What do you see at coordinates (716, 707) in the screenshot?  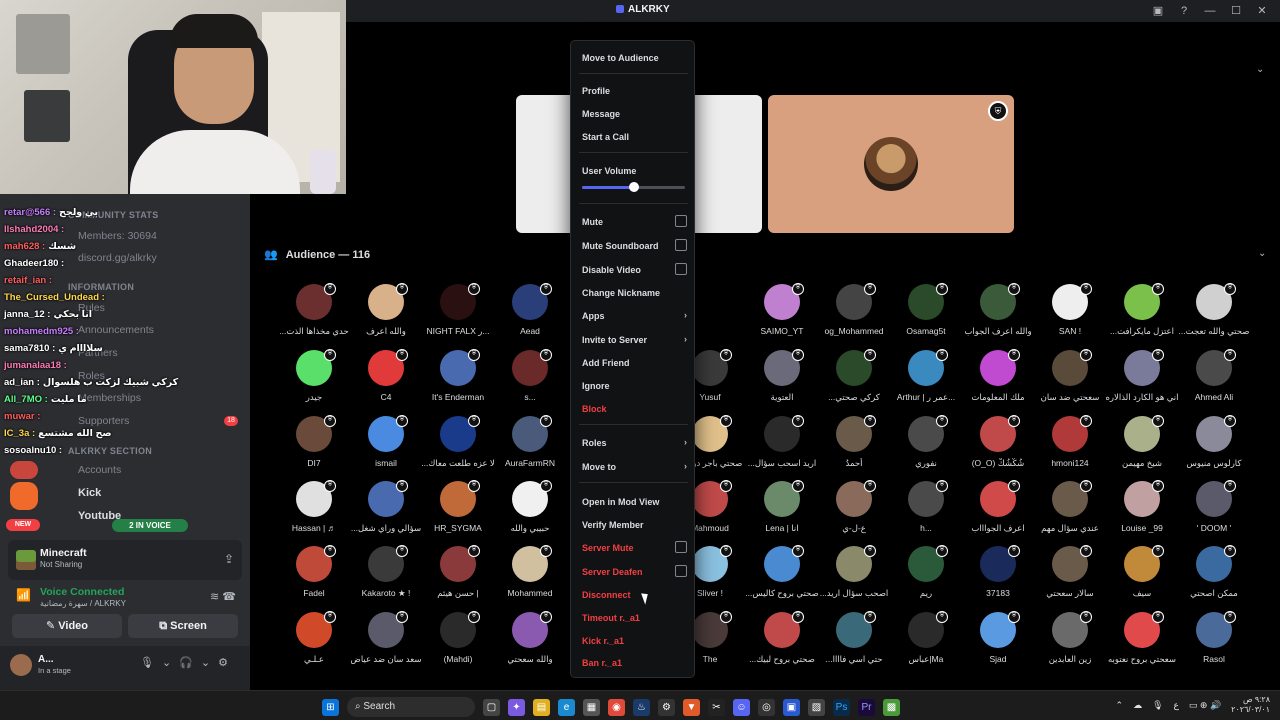 I see `capcut-icon: ✂` at bounding box center [716, 707].